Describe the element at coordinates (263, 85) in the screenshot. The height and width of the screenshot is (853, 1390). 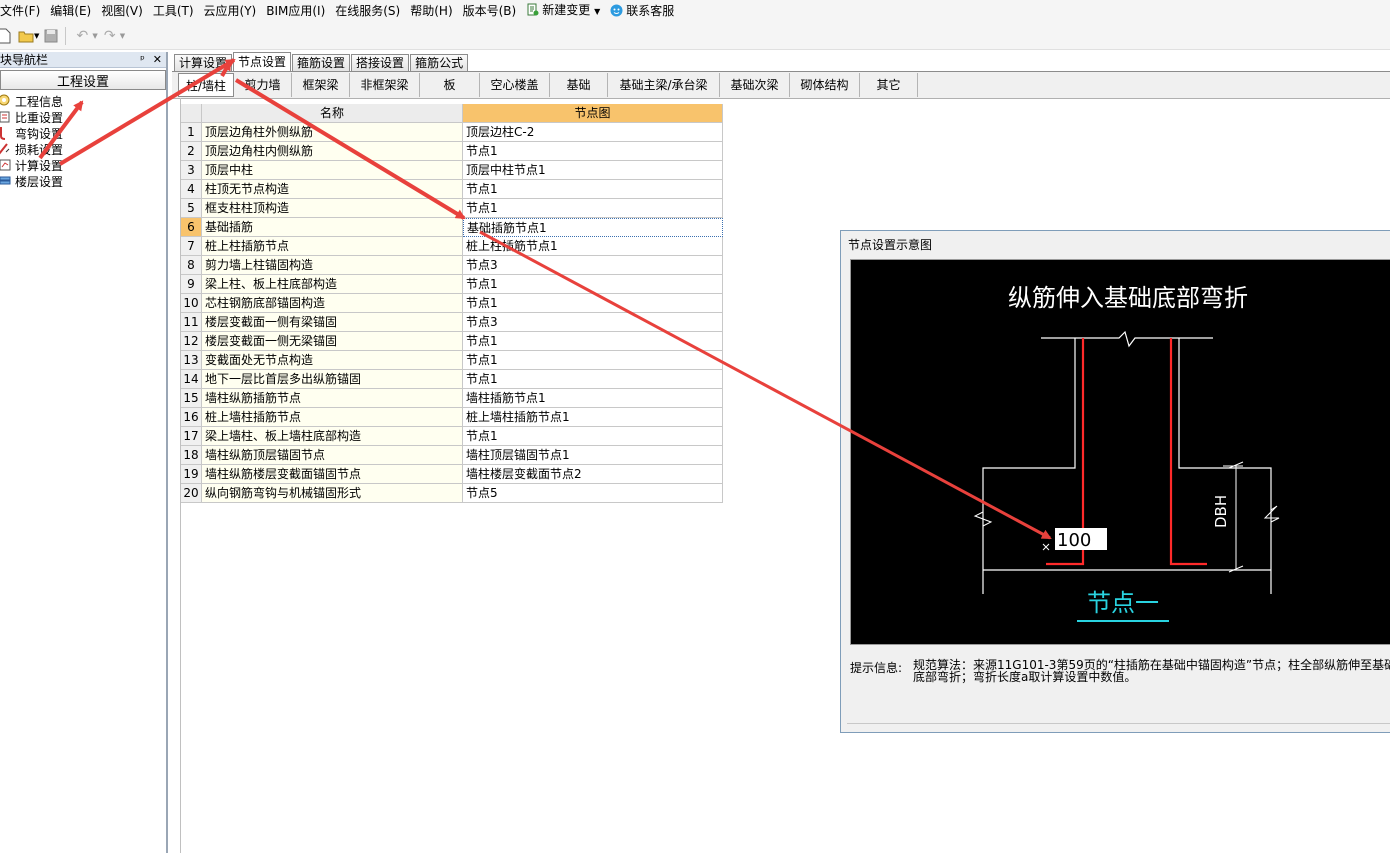
I see `subtab-shear-wall: 剪力墙` at that location.